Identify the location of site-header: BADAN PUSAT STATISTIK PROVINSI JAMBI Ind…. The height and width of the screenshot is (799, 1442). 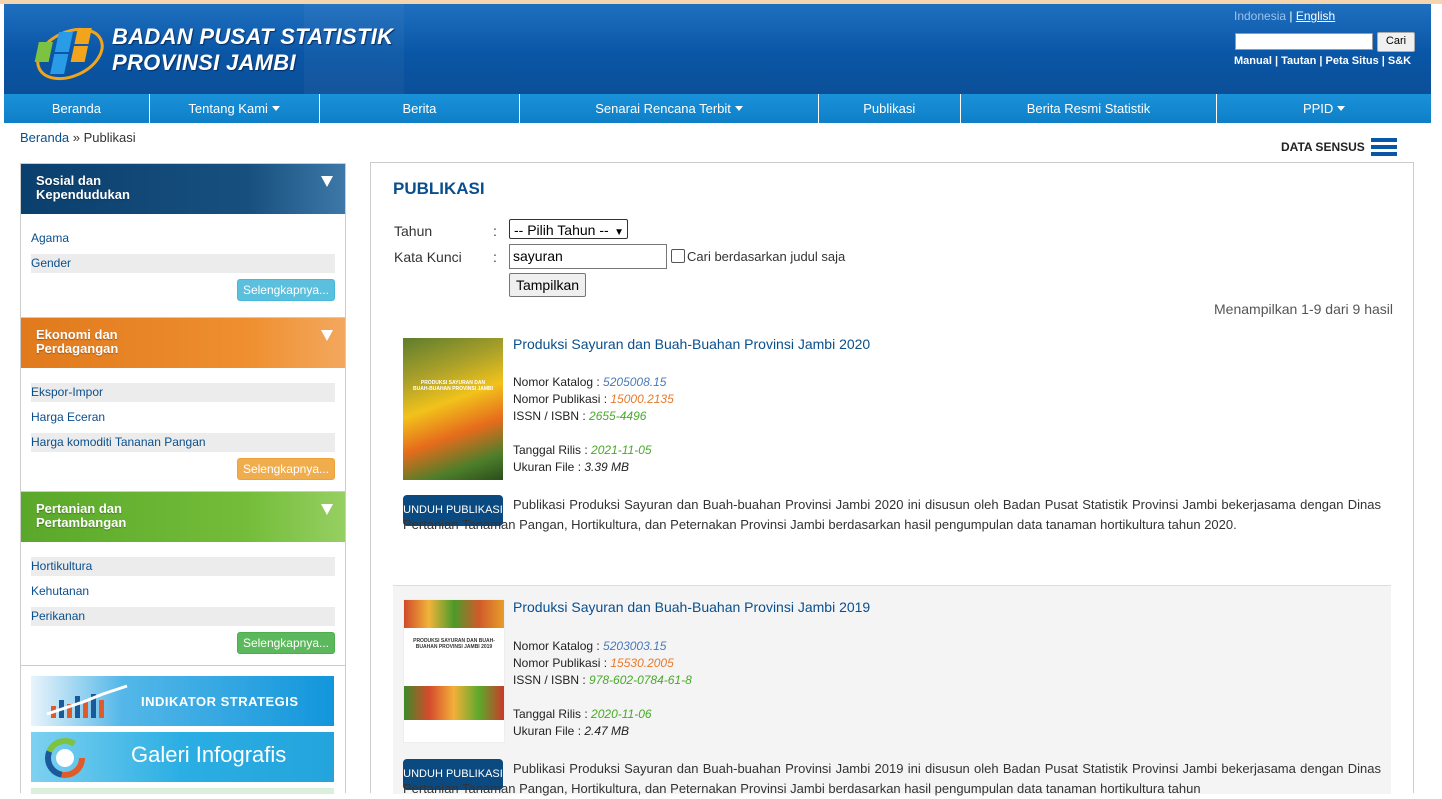
(717, 49).